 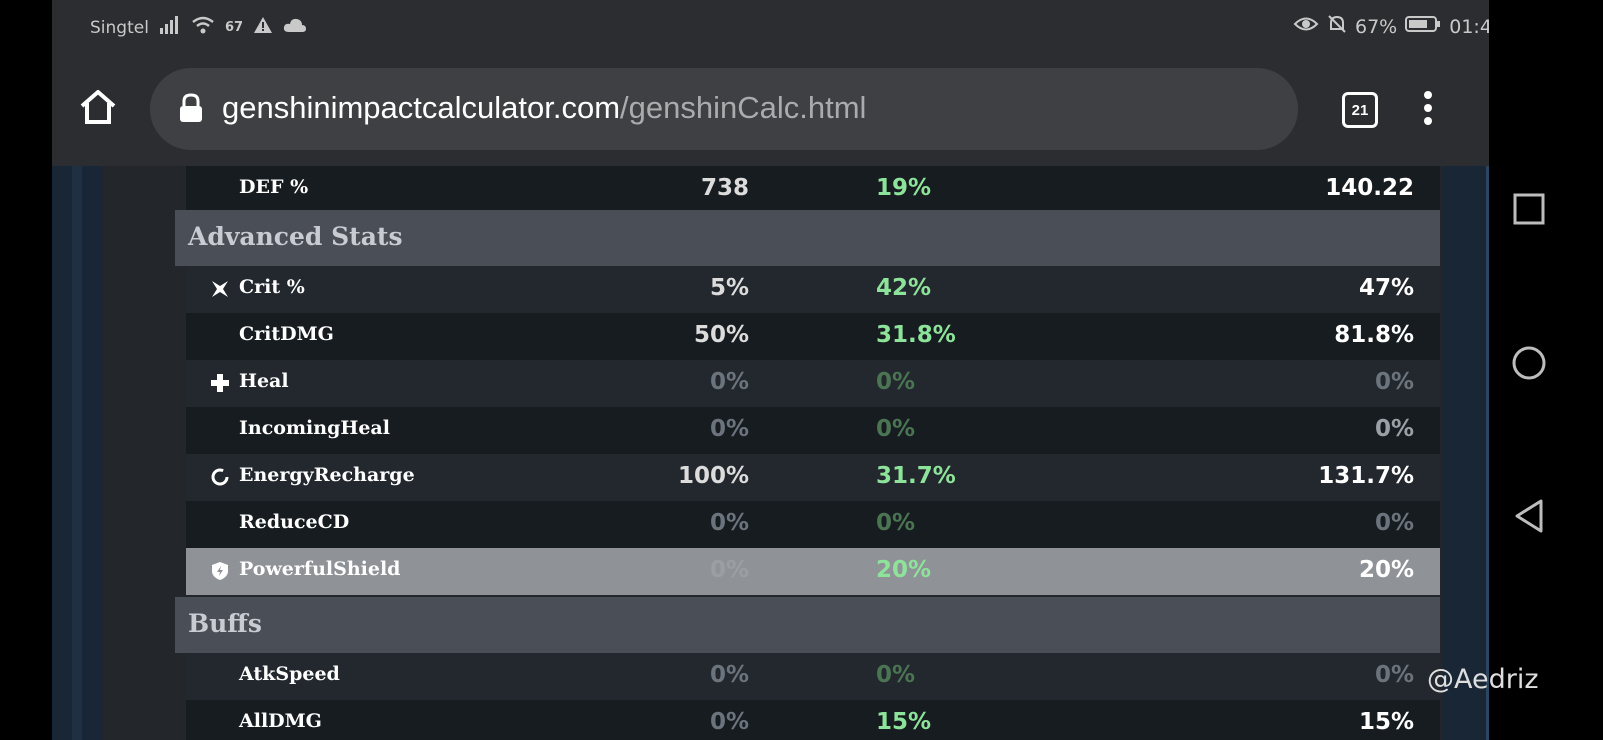 I want to click on stat-row-crit-percent: Crit % 5% 42% 47%, so click(x=813, y=289).